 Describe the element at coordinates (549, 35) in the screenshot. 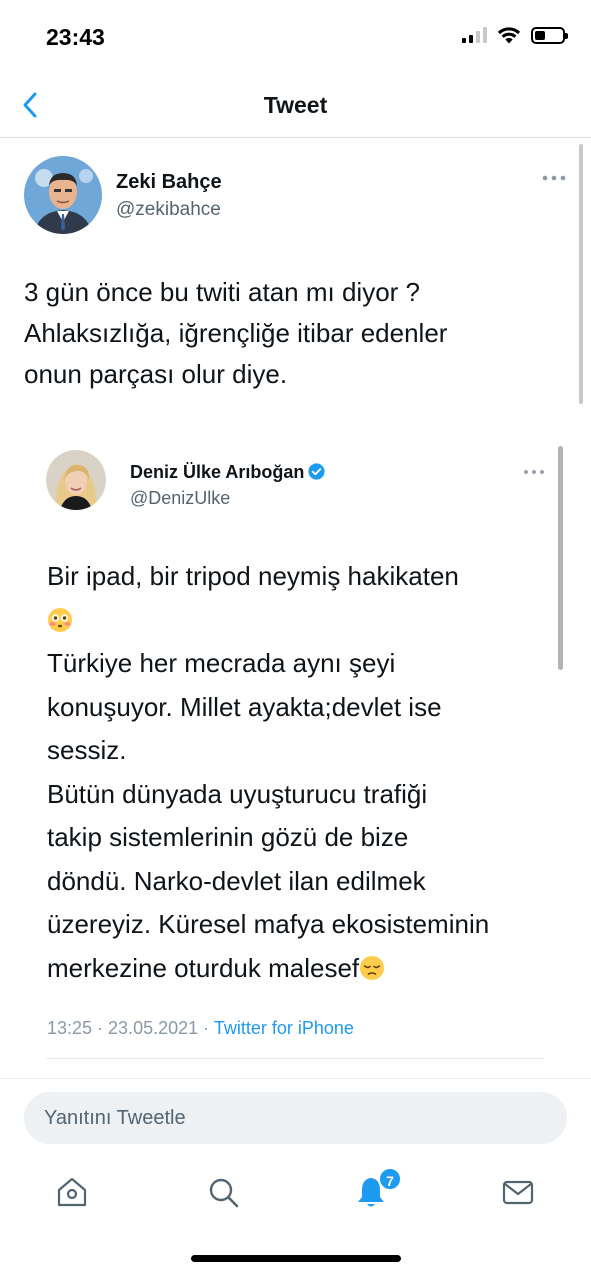

I see `battery-icon` at that location.